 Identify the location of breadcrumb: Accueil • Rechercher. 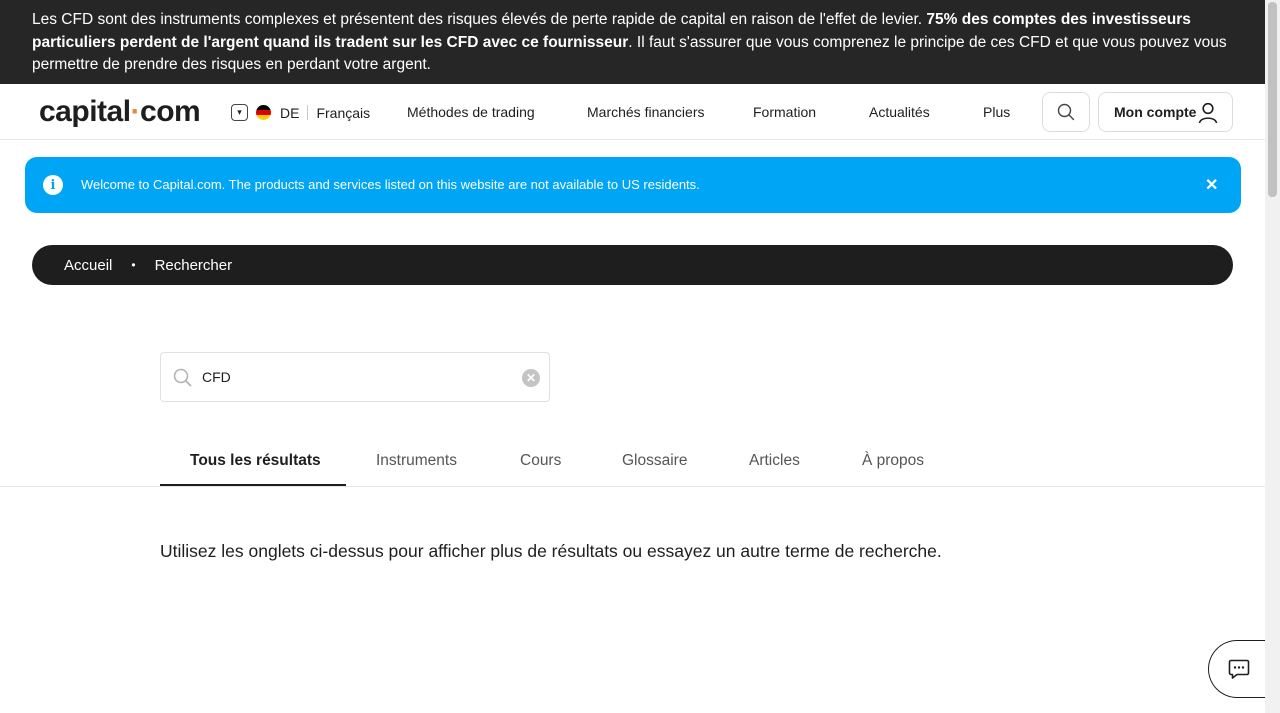
(632, 265).